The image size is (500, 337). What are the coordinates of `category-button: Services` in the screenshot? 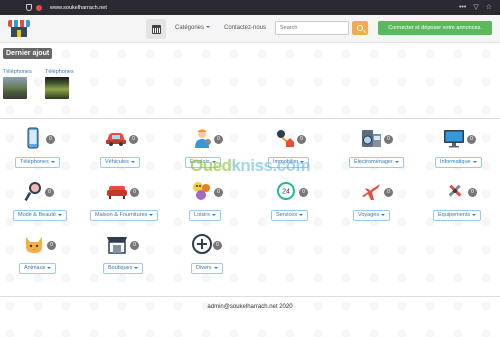 It's located at (290, 215).